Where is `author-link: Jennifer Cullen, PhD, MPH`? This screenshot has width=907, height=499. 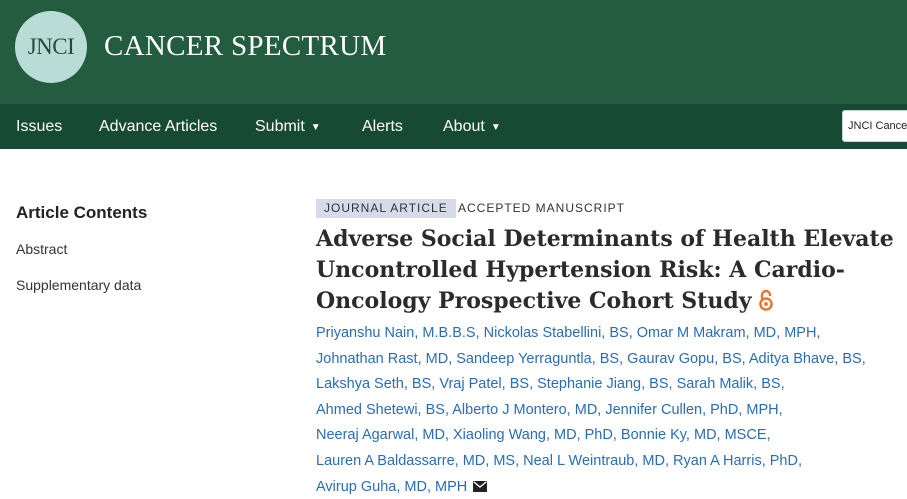
author-link: Jennifer Cullen, PhD, MPH is located at coordinates (691, 410).